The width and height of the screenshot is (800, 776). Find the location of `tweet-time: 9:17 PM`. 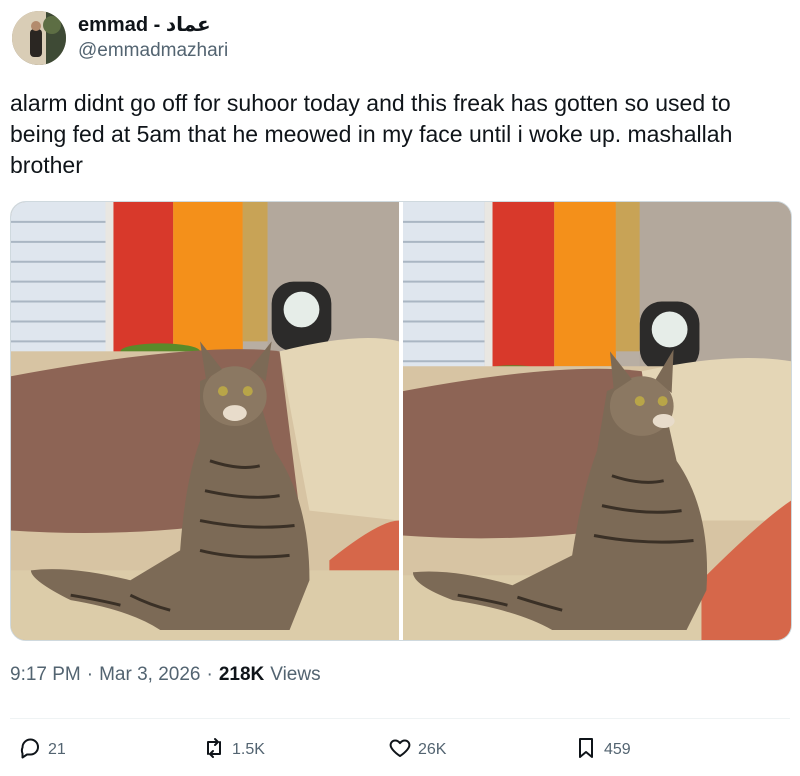

tweet-time: 9:17 PM is located at coordinates (45, 675).